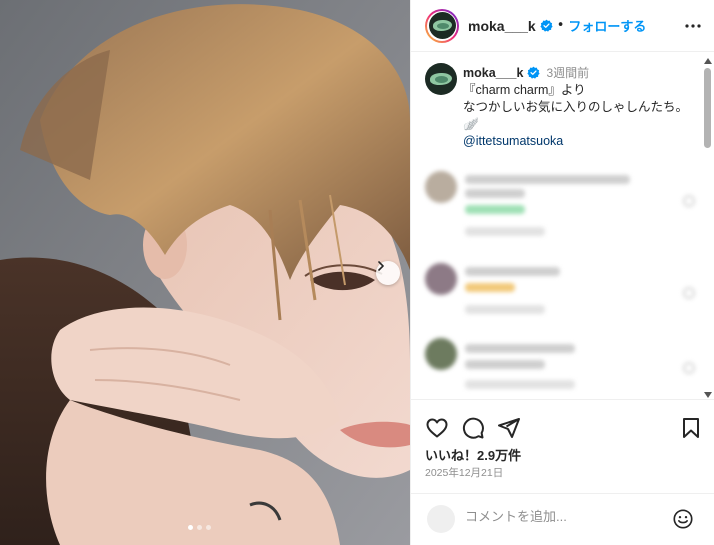 The width and height of the screenshot is (714, 545). Describe the element at coordinates (464, 472) in the screenshot. I see `post-date: 2025年12月21日` at that location.